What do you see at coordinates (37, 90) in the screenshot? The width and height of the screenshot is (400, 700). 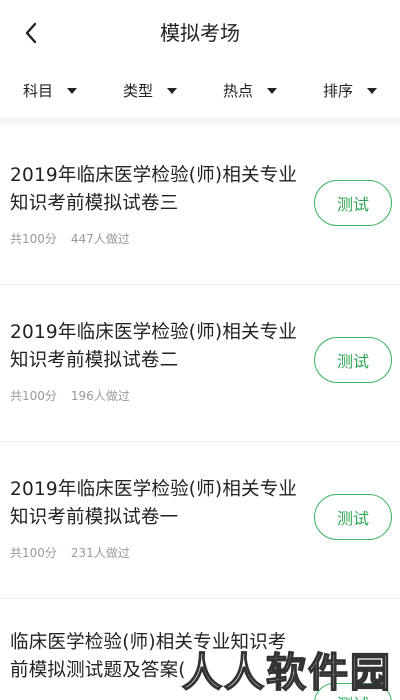 I see `filter-label: 科目` at bounding box center [37, 90].